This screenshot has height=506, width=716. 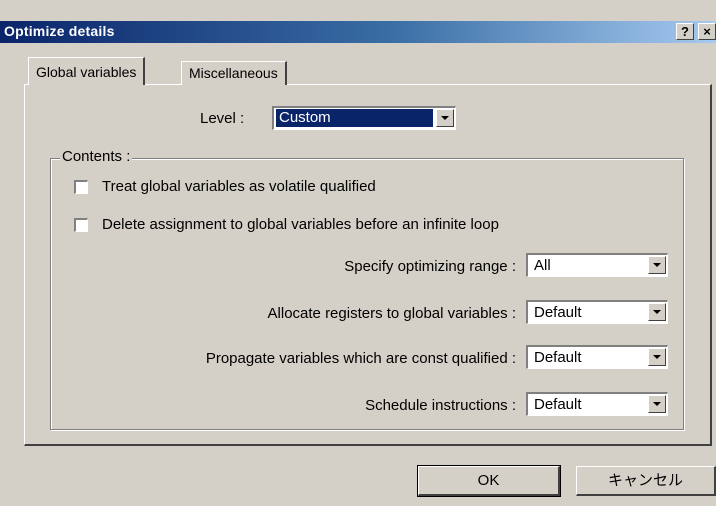 I want to click on title-bar: Optimize details ? ×, so click(x=358, y=32).